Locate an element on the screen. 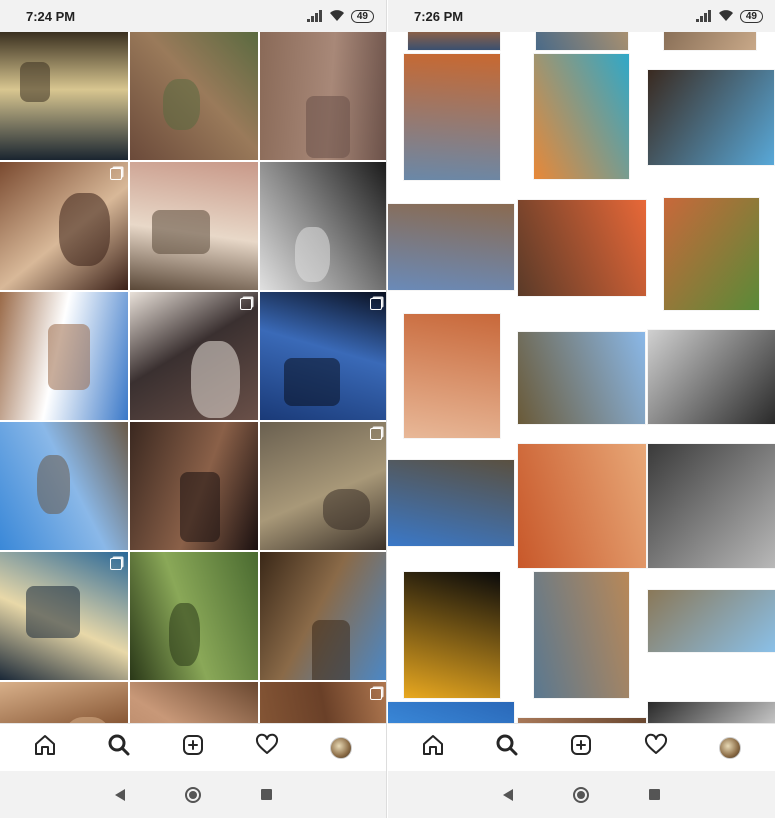  photo-soup-bowl is located at coordinates (581, 116).